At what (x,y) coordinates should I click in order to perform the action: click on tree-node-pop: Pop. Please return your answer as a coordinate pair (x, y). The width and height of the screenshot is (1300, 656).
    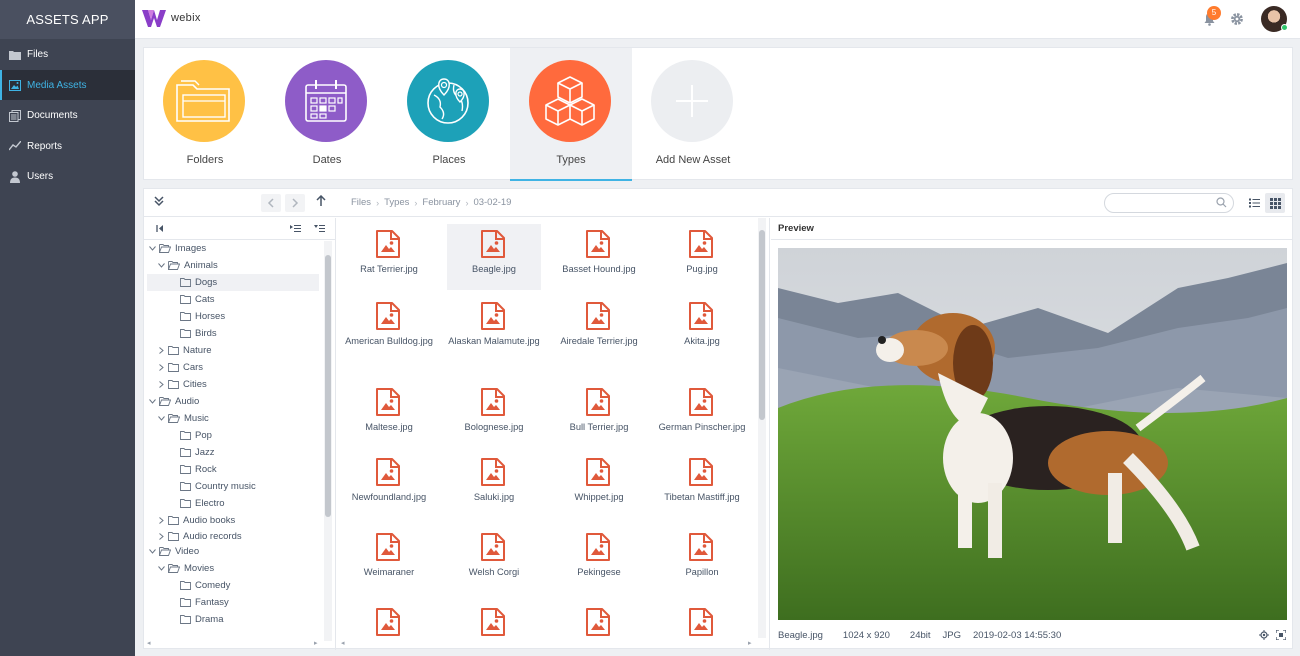
    Looking at the image, I should click on (233, 435).